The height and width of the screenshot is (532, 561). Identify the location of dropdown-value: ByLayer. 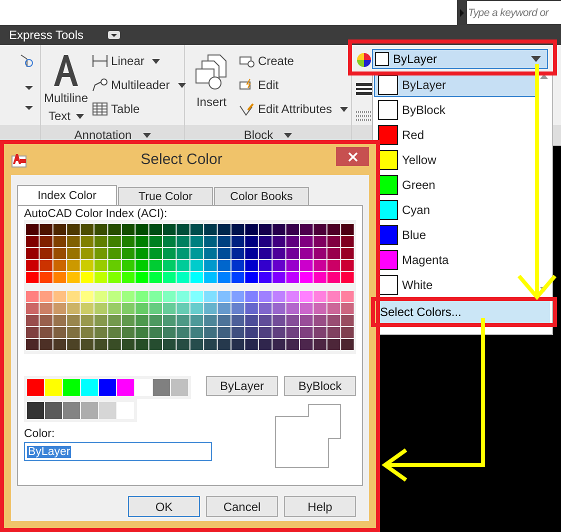
(415, 59).